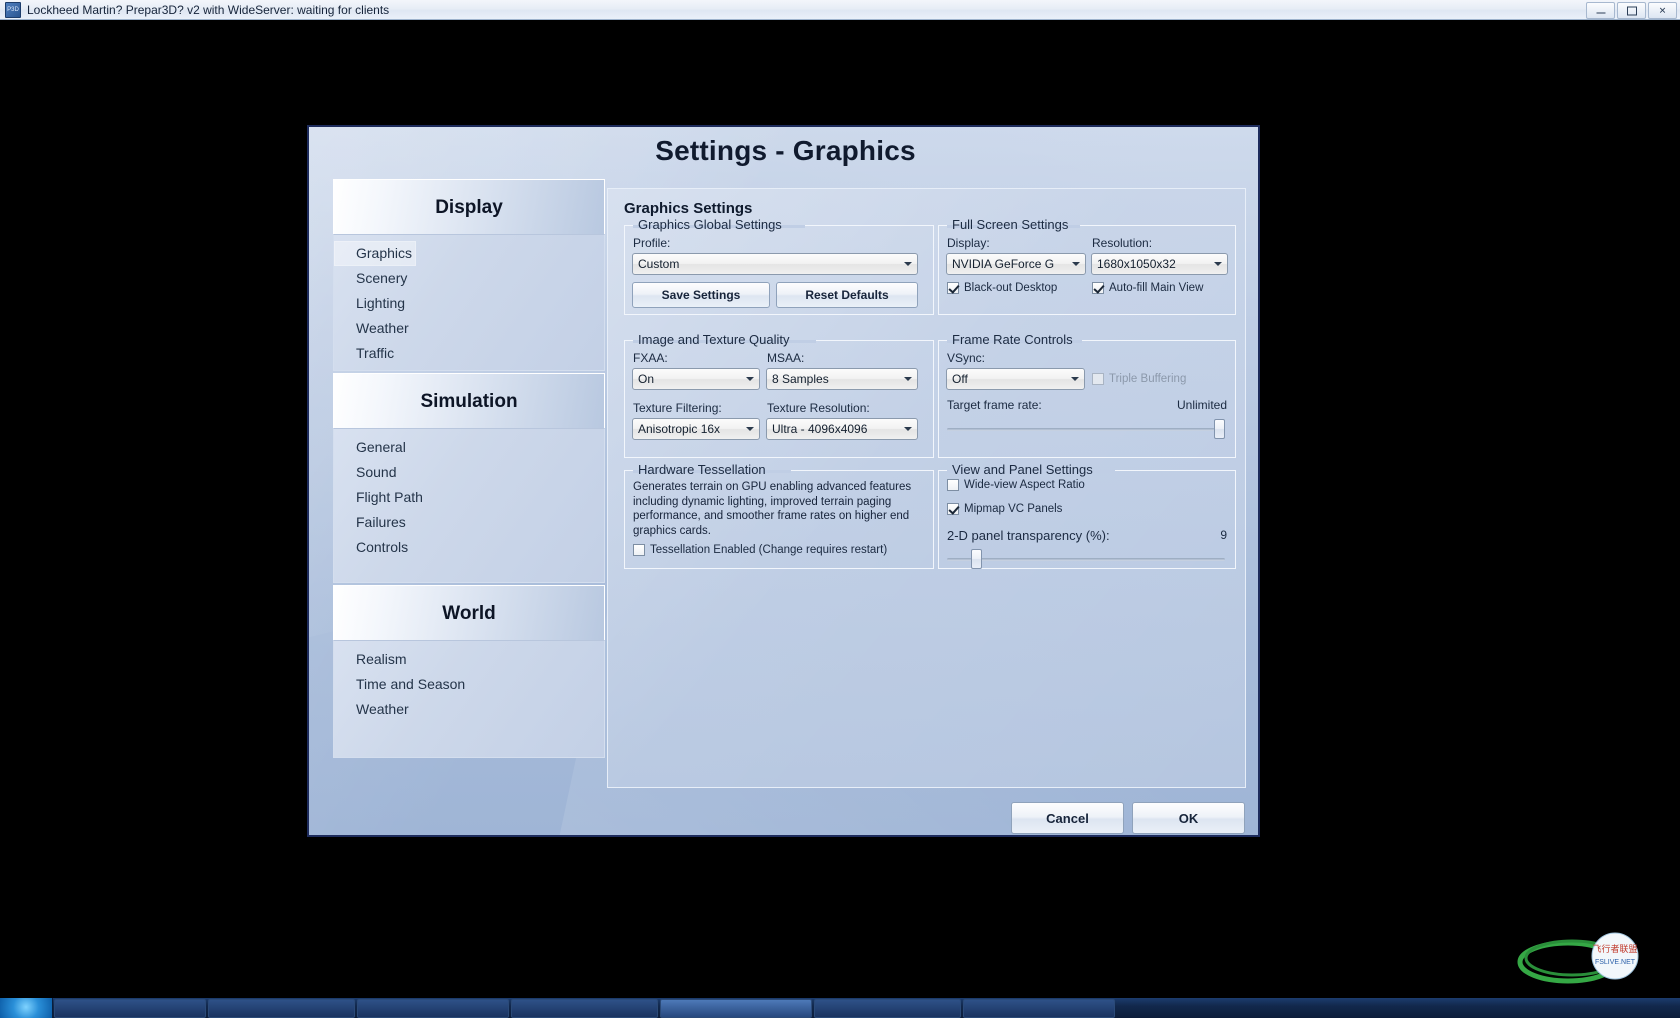  What do you see at coordinates (1662, 10) in the screenshot?
I see `close-button: ✕` at bounding box center [1662, 10].